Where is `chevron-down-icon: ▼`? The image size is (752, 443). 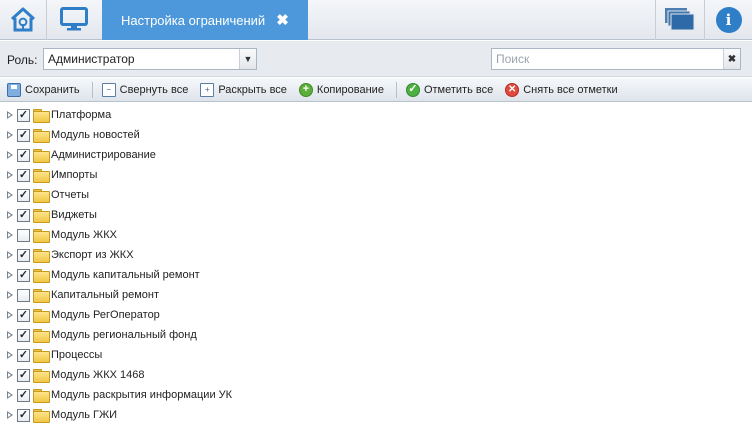
chevron-down-icon: ▼ is located at coordinates (247, 59).